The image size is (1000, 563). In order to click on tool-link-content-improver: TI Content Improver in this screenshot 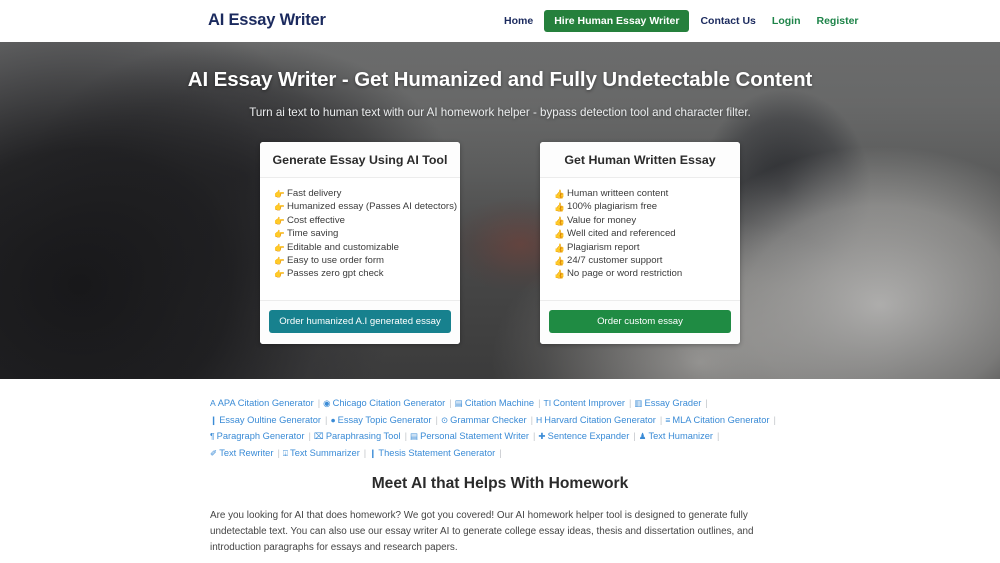, I will do `click(584, 403)`.